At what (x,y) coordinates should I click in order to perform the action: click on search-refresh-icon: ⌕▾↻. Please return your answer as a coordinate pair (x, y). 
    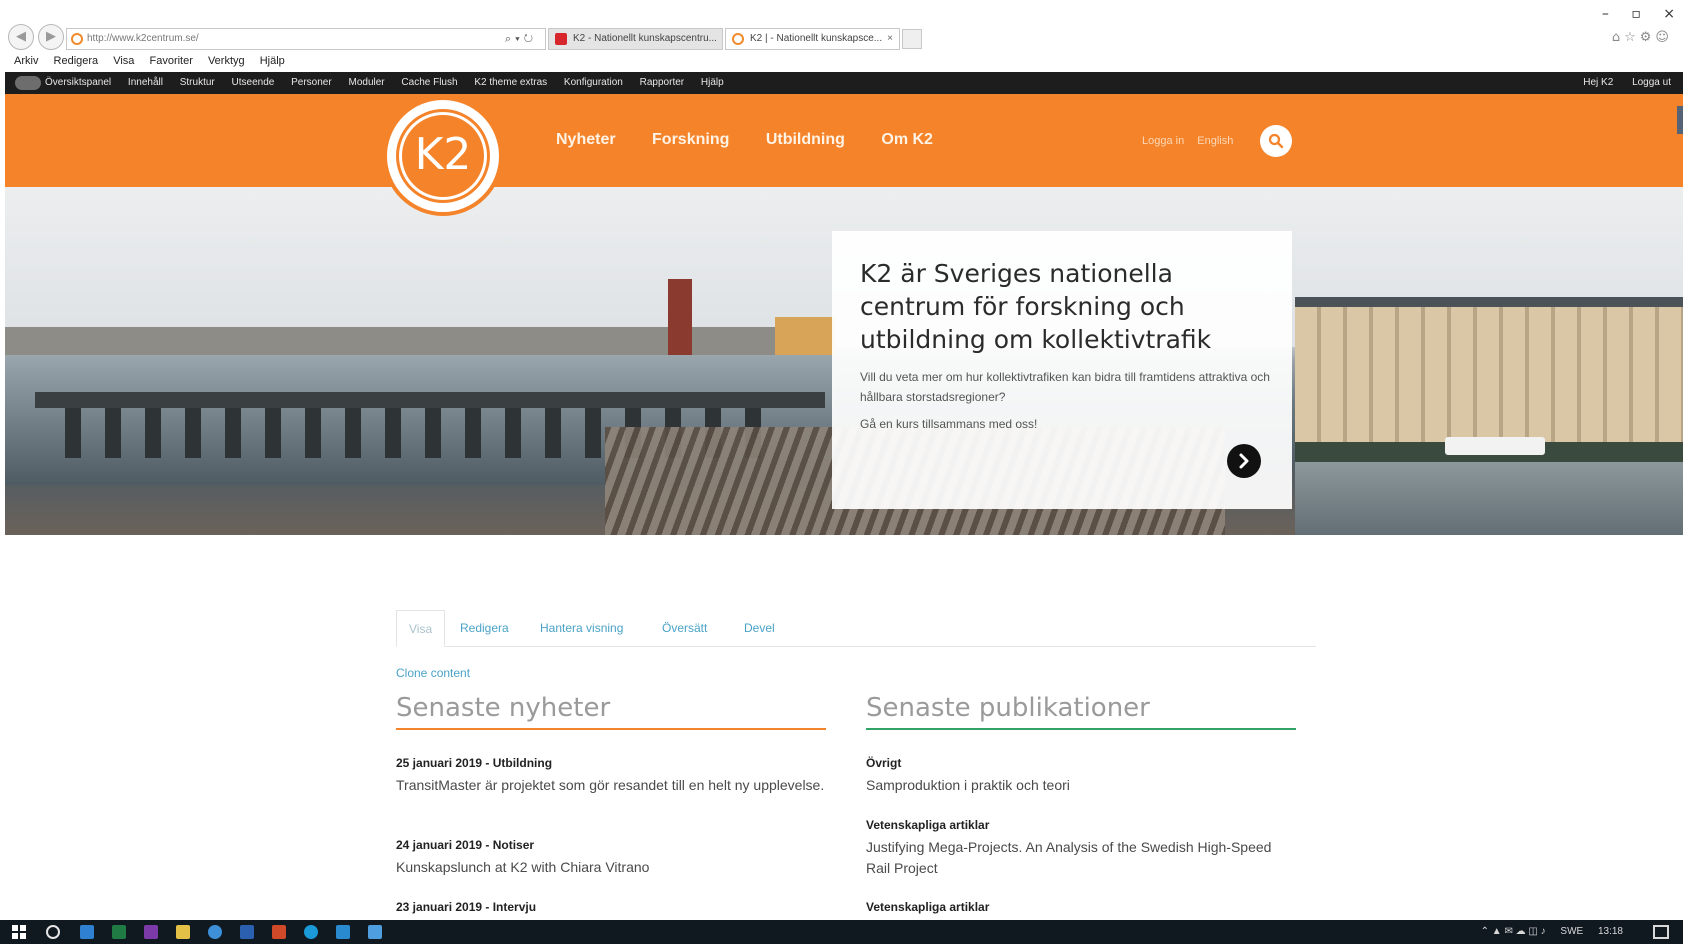
    Looking at the image, I should click on (521, 39).